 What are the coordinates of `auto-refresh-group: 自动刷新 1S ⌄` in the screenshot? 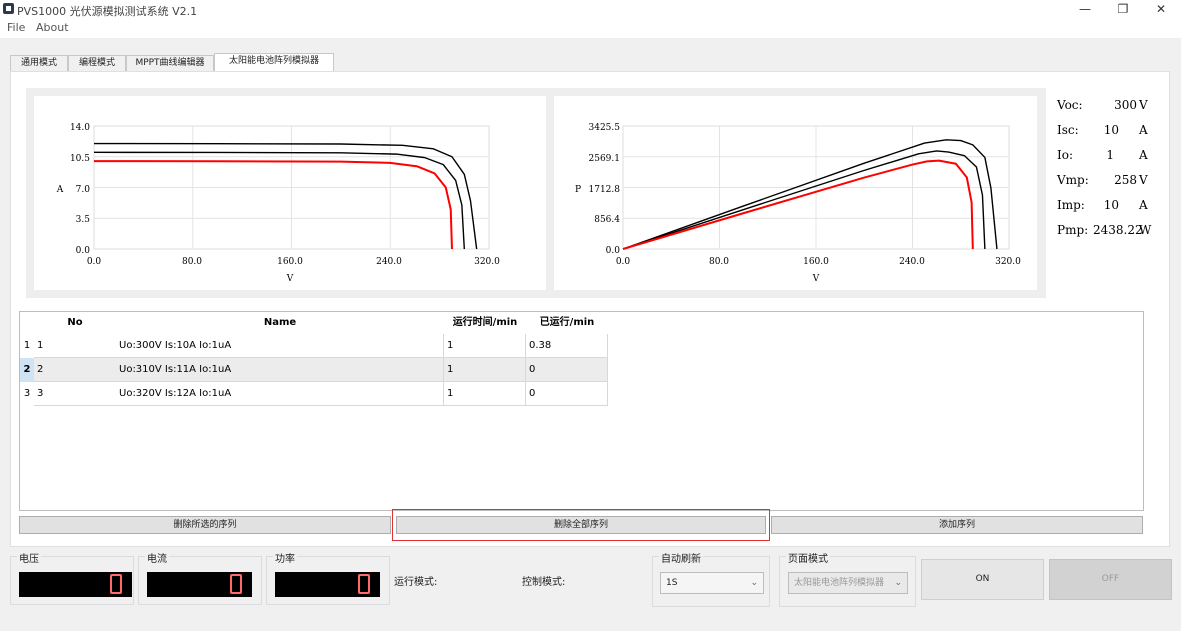 It's located at (711, 578).